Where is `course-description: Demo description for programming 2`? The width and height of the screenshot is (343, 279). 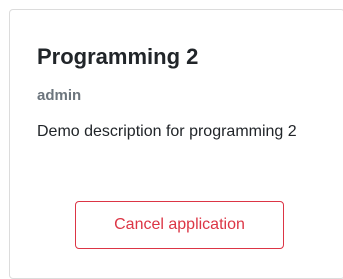 course-description: Demo description for programming 2 is located at coordinates (167, 131).